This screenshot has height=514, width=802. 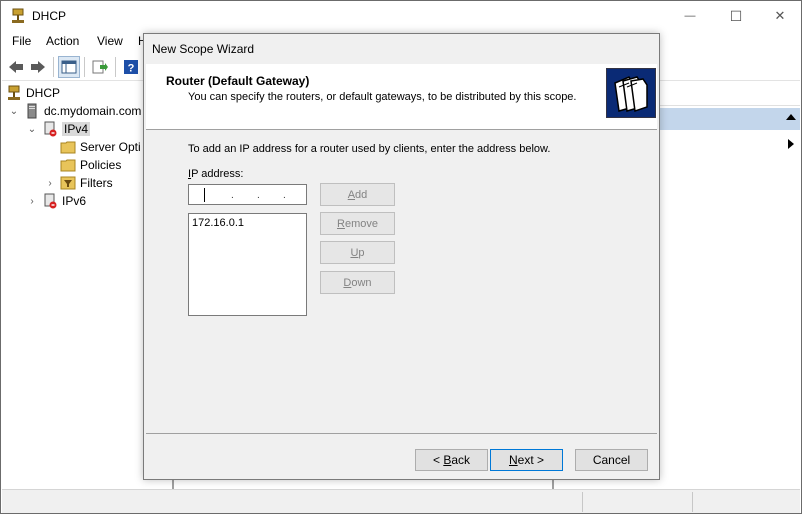 What do you see at coordinates (50, 201) in the screenshot?
I see `ipv6-icon` at bounding box center [50, 201].